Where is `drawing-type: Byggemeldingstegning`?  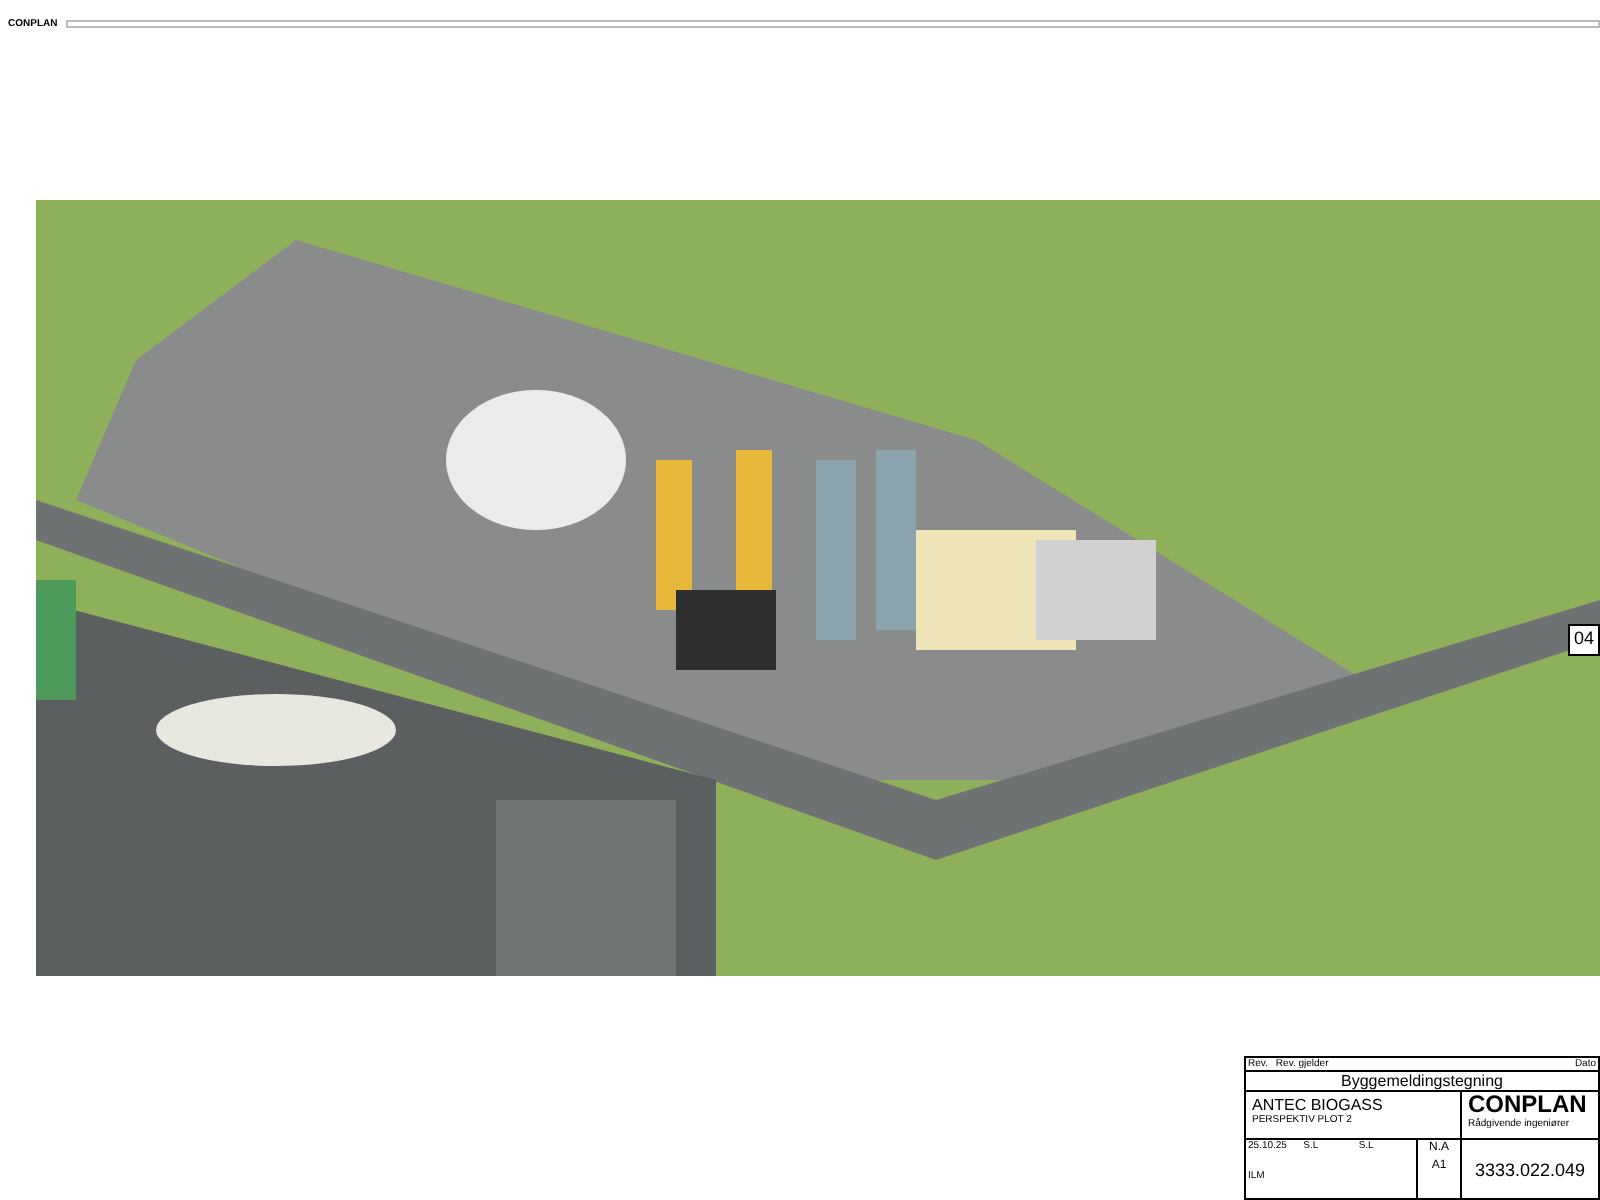 drawing-type: Byggemeldingstegning is located at coordinates (1422, 1081).